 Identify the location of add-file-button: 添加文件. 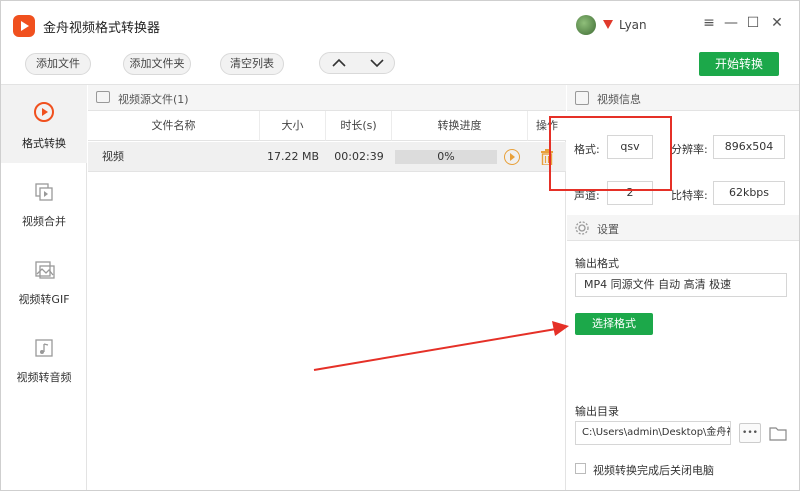
(58, 64).